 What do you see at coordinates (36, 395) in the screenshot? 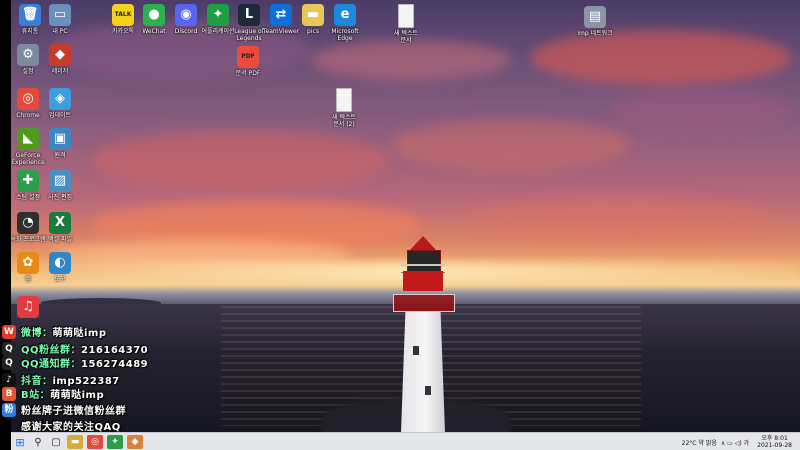
I see `overlay-key: B站：` at bounding box center [36, 395].